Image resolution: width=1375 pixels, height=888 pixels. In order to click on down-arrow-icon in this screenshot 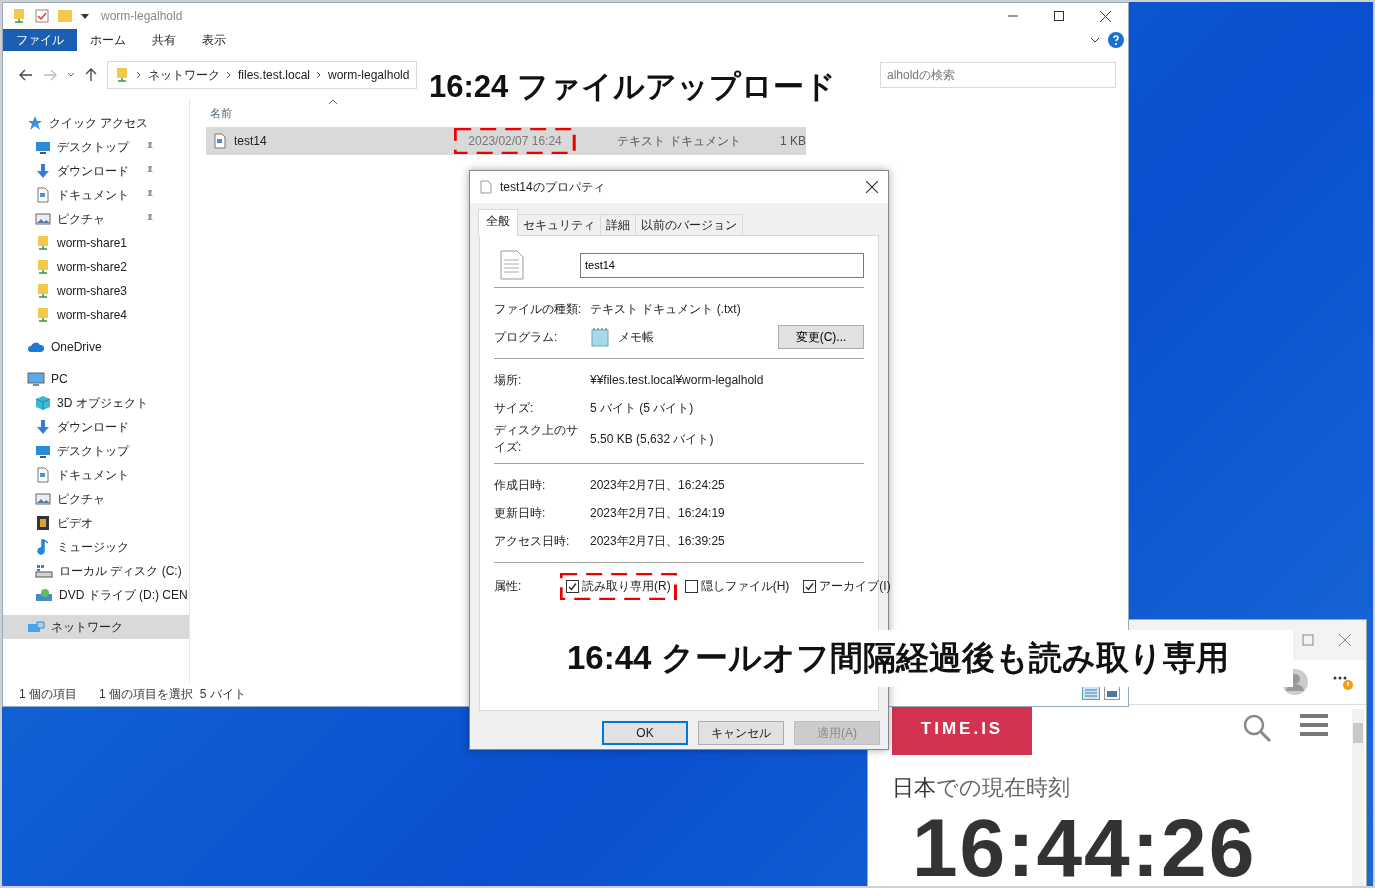, I will do `click(43, 427)`.